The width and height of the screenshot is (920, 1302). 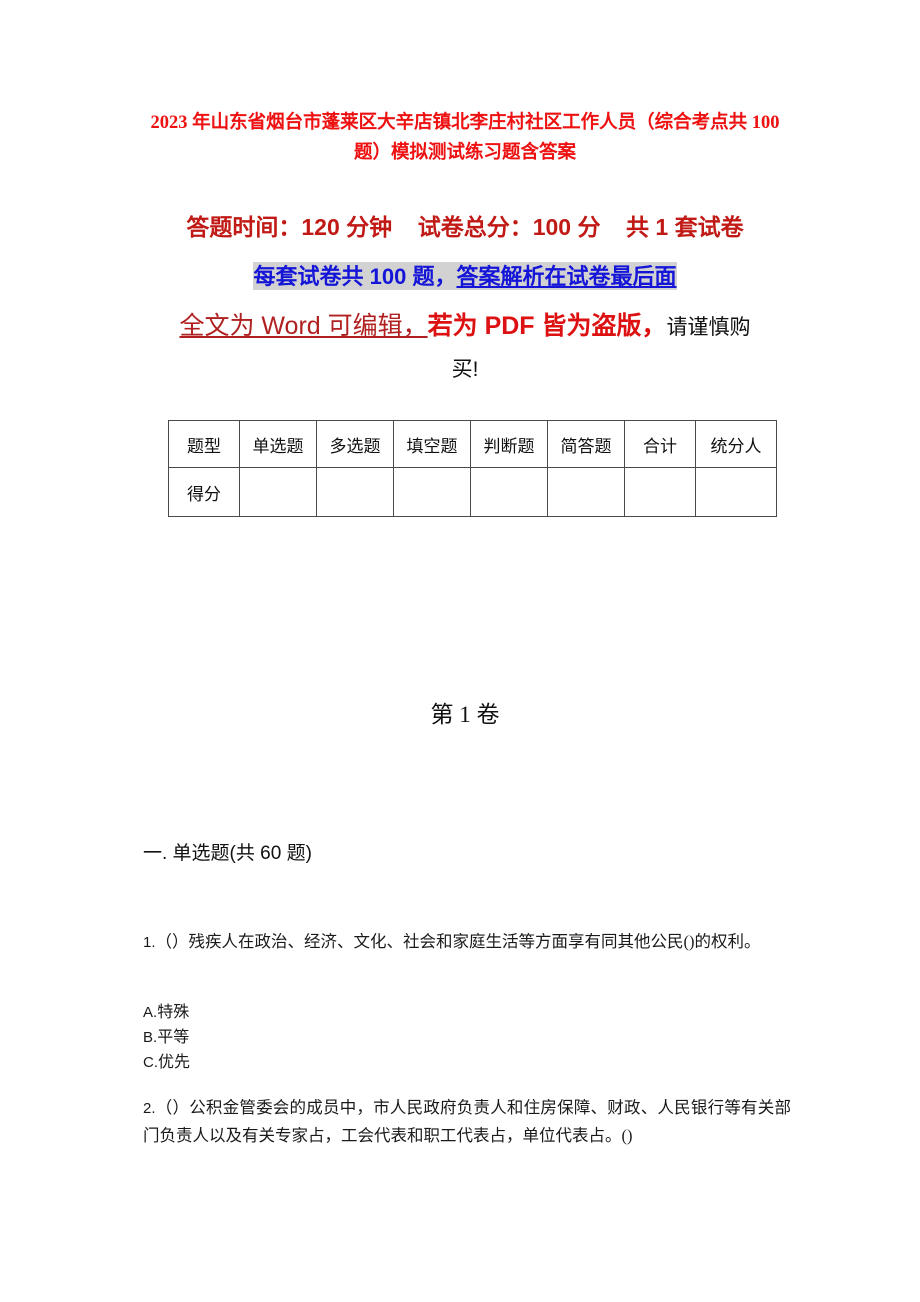 What do you see at coordinates (708, 327) in the screenshot?
I see `purchase-caution-text: 请谨慎购` at bounding box center [708, 327].